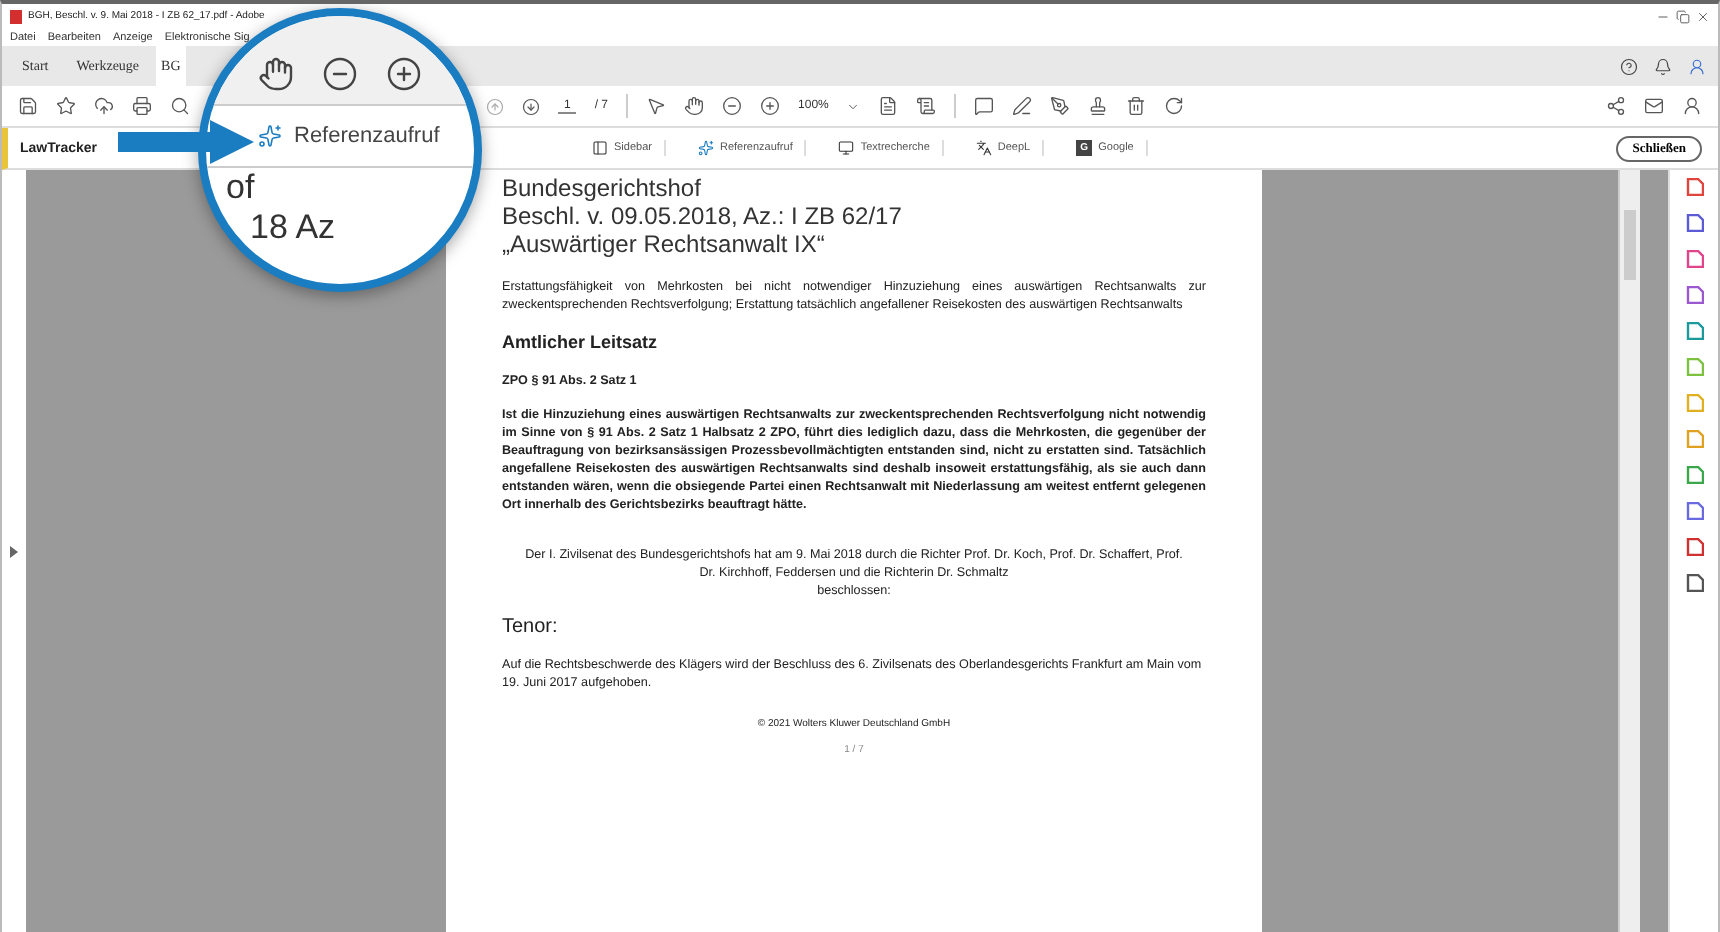 This screenshot has width=1720, height=932. I want to click on translate-icon, so click(983, 148).